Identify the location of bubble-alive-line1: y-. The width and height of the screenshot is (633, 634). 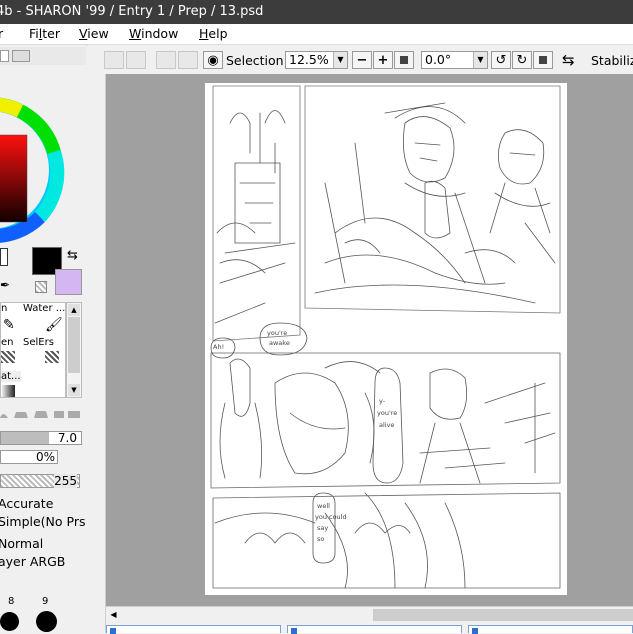
(382, 401).